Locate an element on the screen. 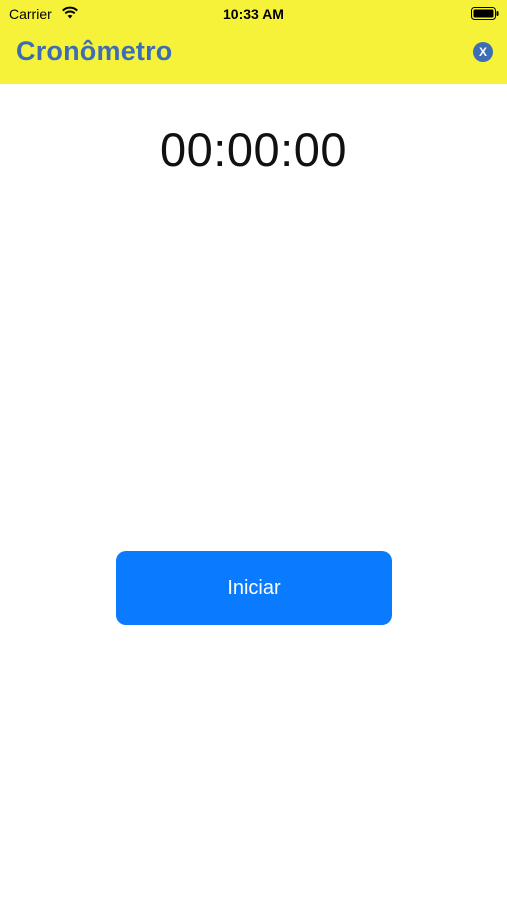 The width and height of the screenshot is (507, 900). status-time: 10:33 AM is located at coordinates (253, 14).